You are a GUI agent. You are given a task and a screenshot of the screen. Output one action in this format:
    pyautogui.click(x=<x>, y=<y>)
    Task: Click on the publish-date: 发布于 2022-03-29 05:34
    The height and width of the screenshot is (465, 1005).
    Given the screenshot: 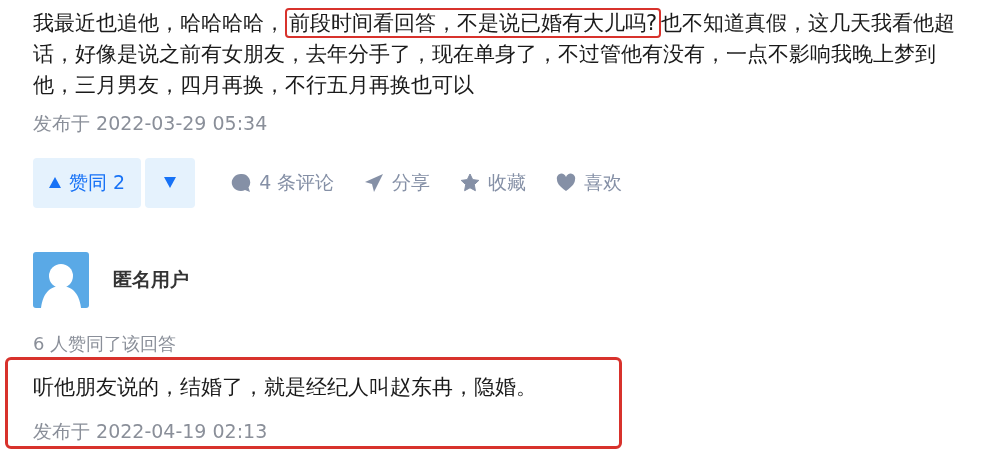 What is the action you would take?
    pyautogui.click(x=151, y=123)
    